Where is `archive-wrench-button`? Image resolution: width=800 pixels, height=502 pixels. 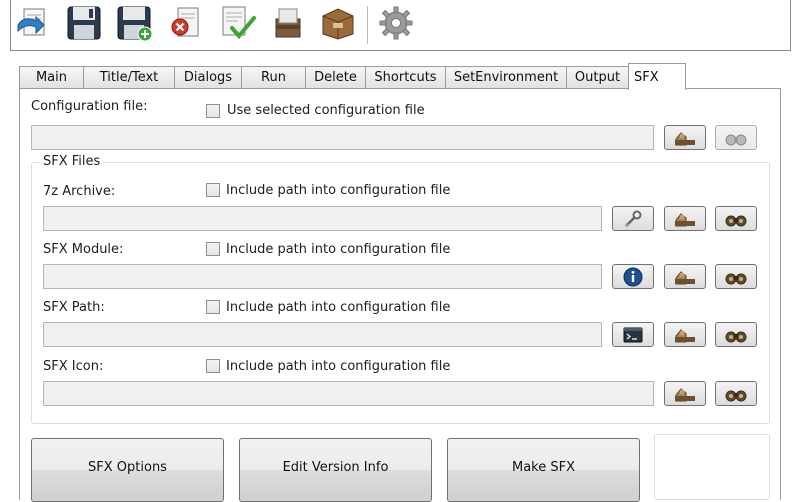 archive-wrench-button is located at coordinates (633, 218).